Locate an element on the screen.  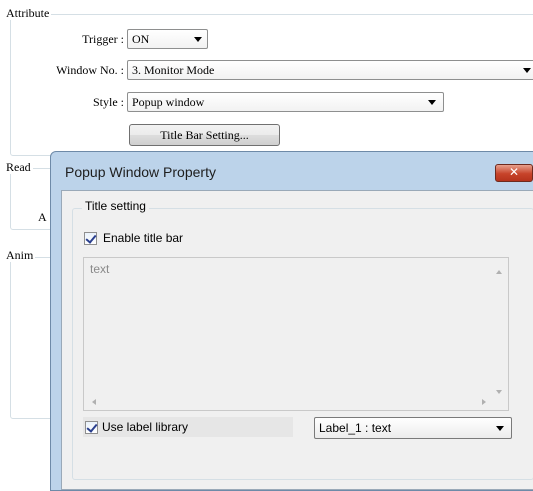
title-setting-group-title: Title setting is located at coordinates (115, 206).